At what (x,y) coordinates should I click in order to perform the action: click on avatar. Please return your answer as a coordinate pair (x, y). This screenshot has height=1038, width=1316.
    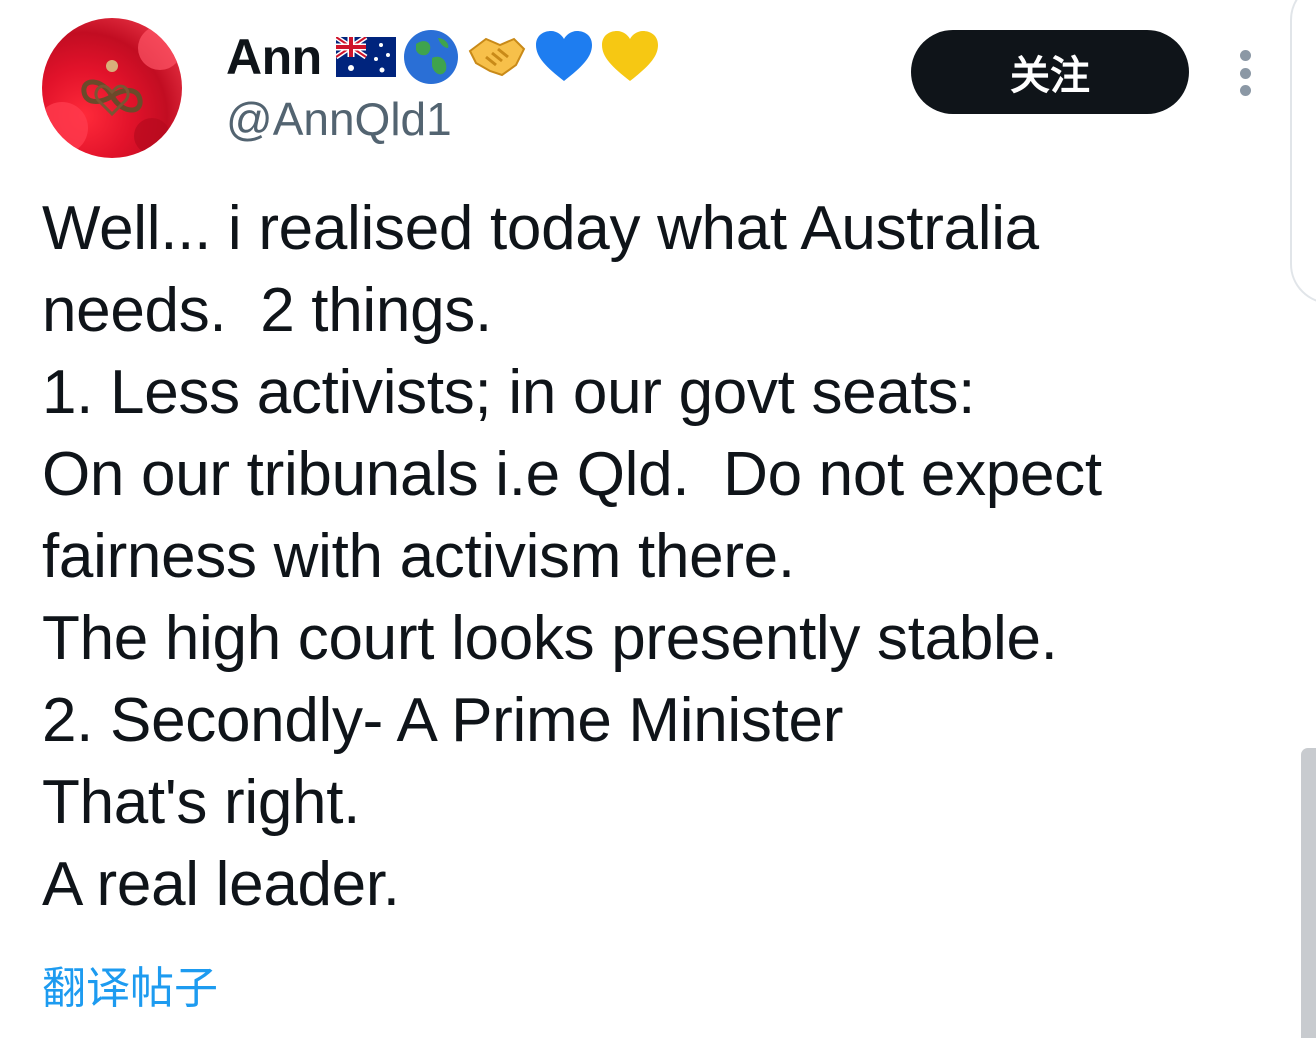
    Looking at the image, I should click on (112, 88).